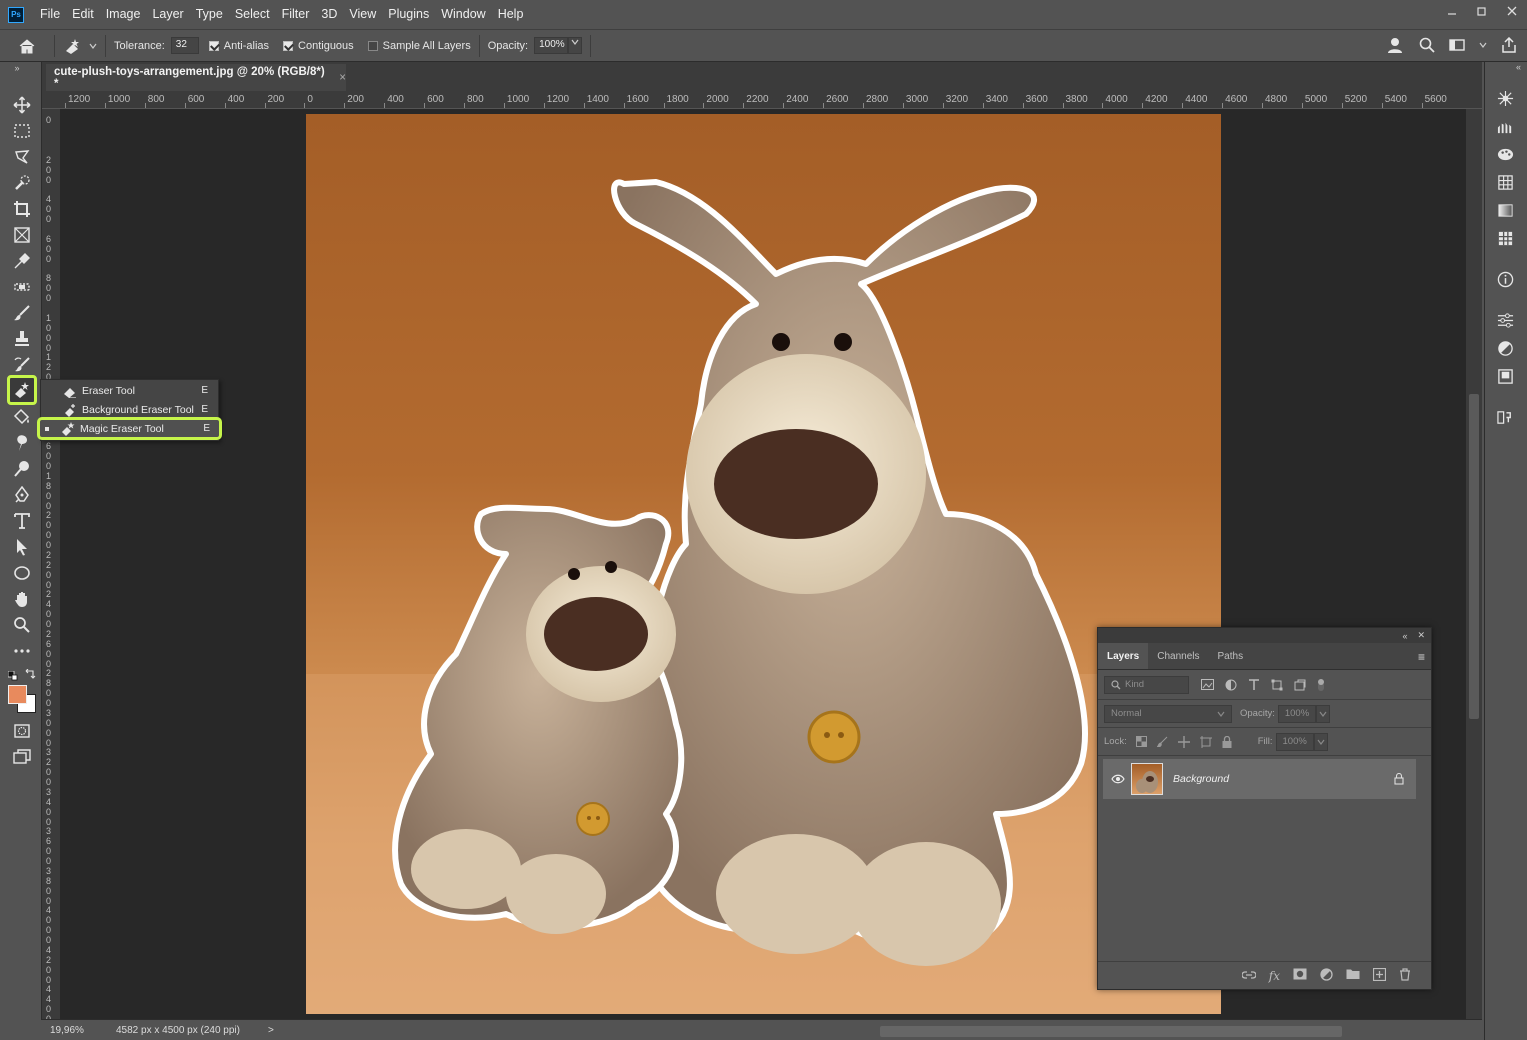 Image resolution: width=1527 pixels, height=1040 pixels. I want to click on horizontal-scrollbar-thumb, so click(1111, 1031).